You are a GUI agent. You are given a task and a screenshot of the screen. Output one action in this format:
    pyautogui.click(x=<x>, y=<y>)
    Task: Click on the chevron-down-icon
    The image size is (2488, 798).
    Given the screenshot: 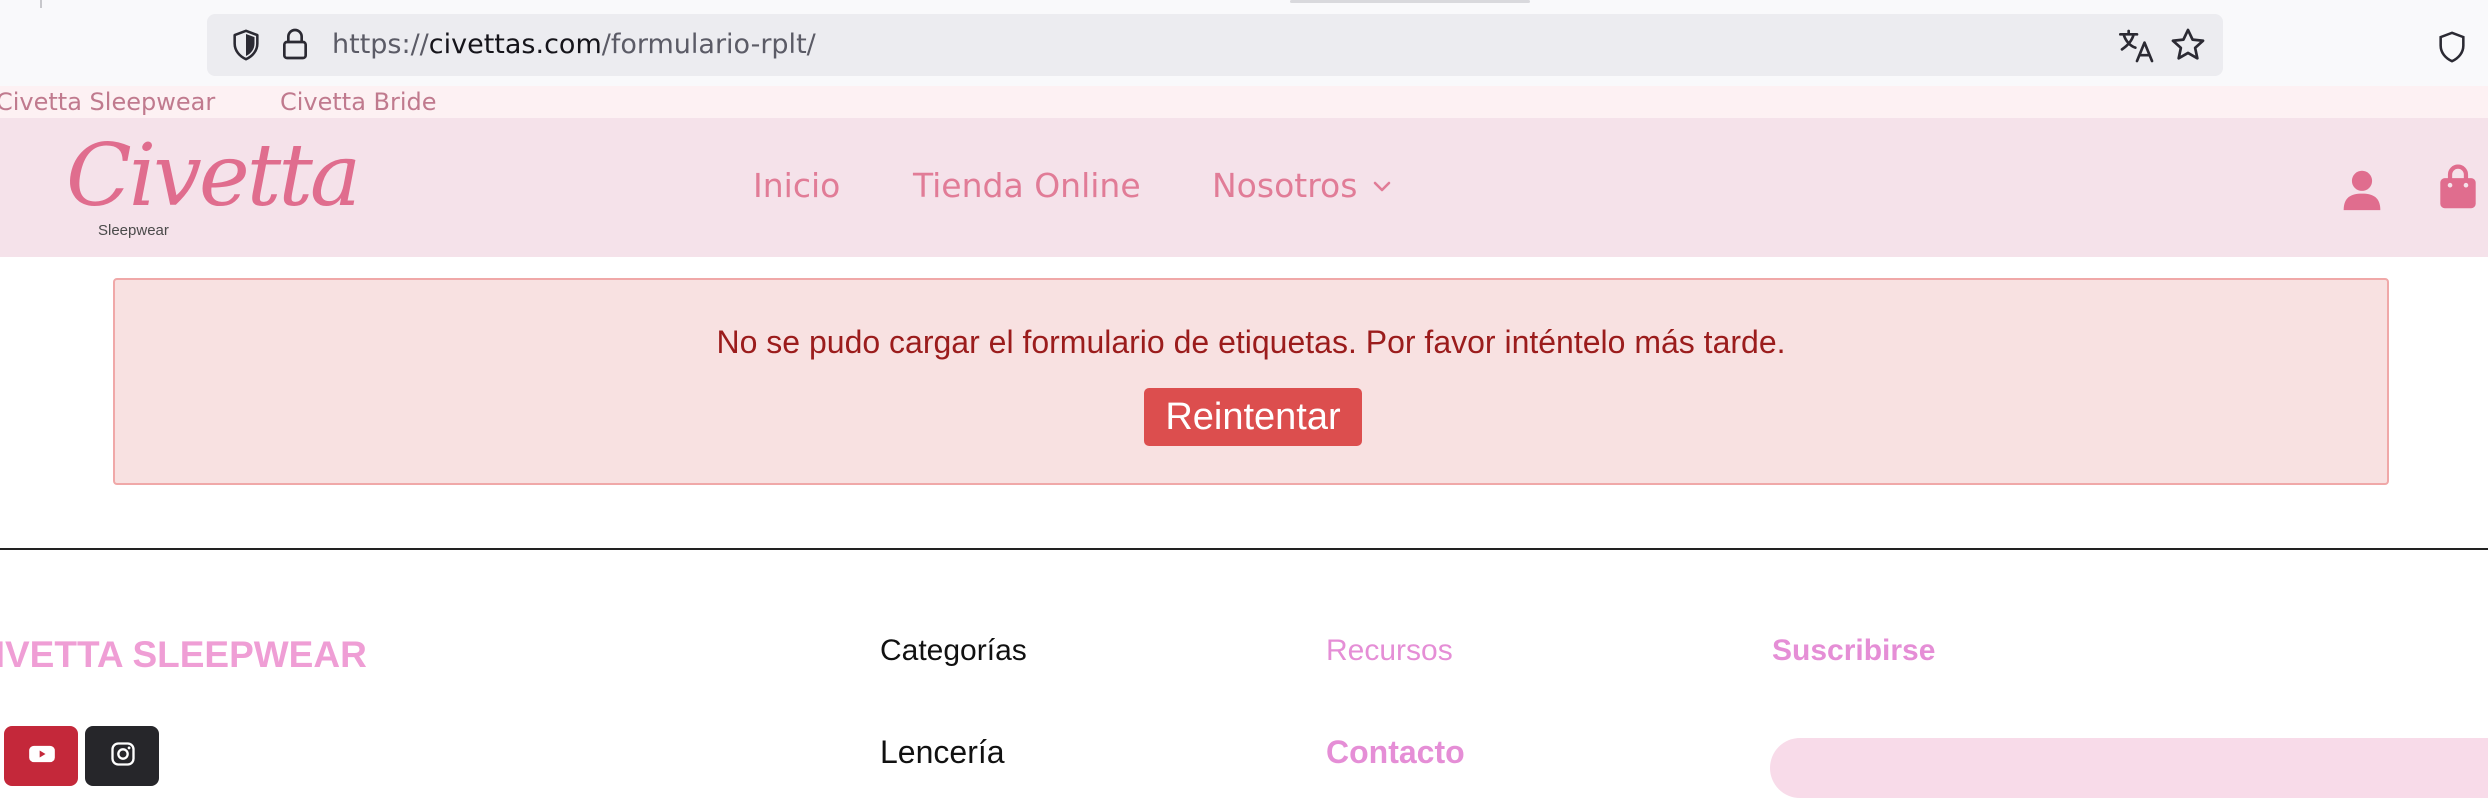 What is the action you would take?
    pyautogui.click(x=1382, y=187)
    